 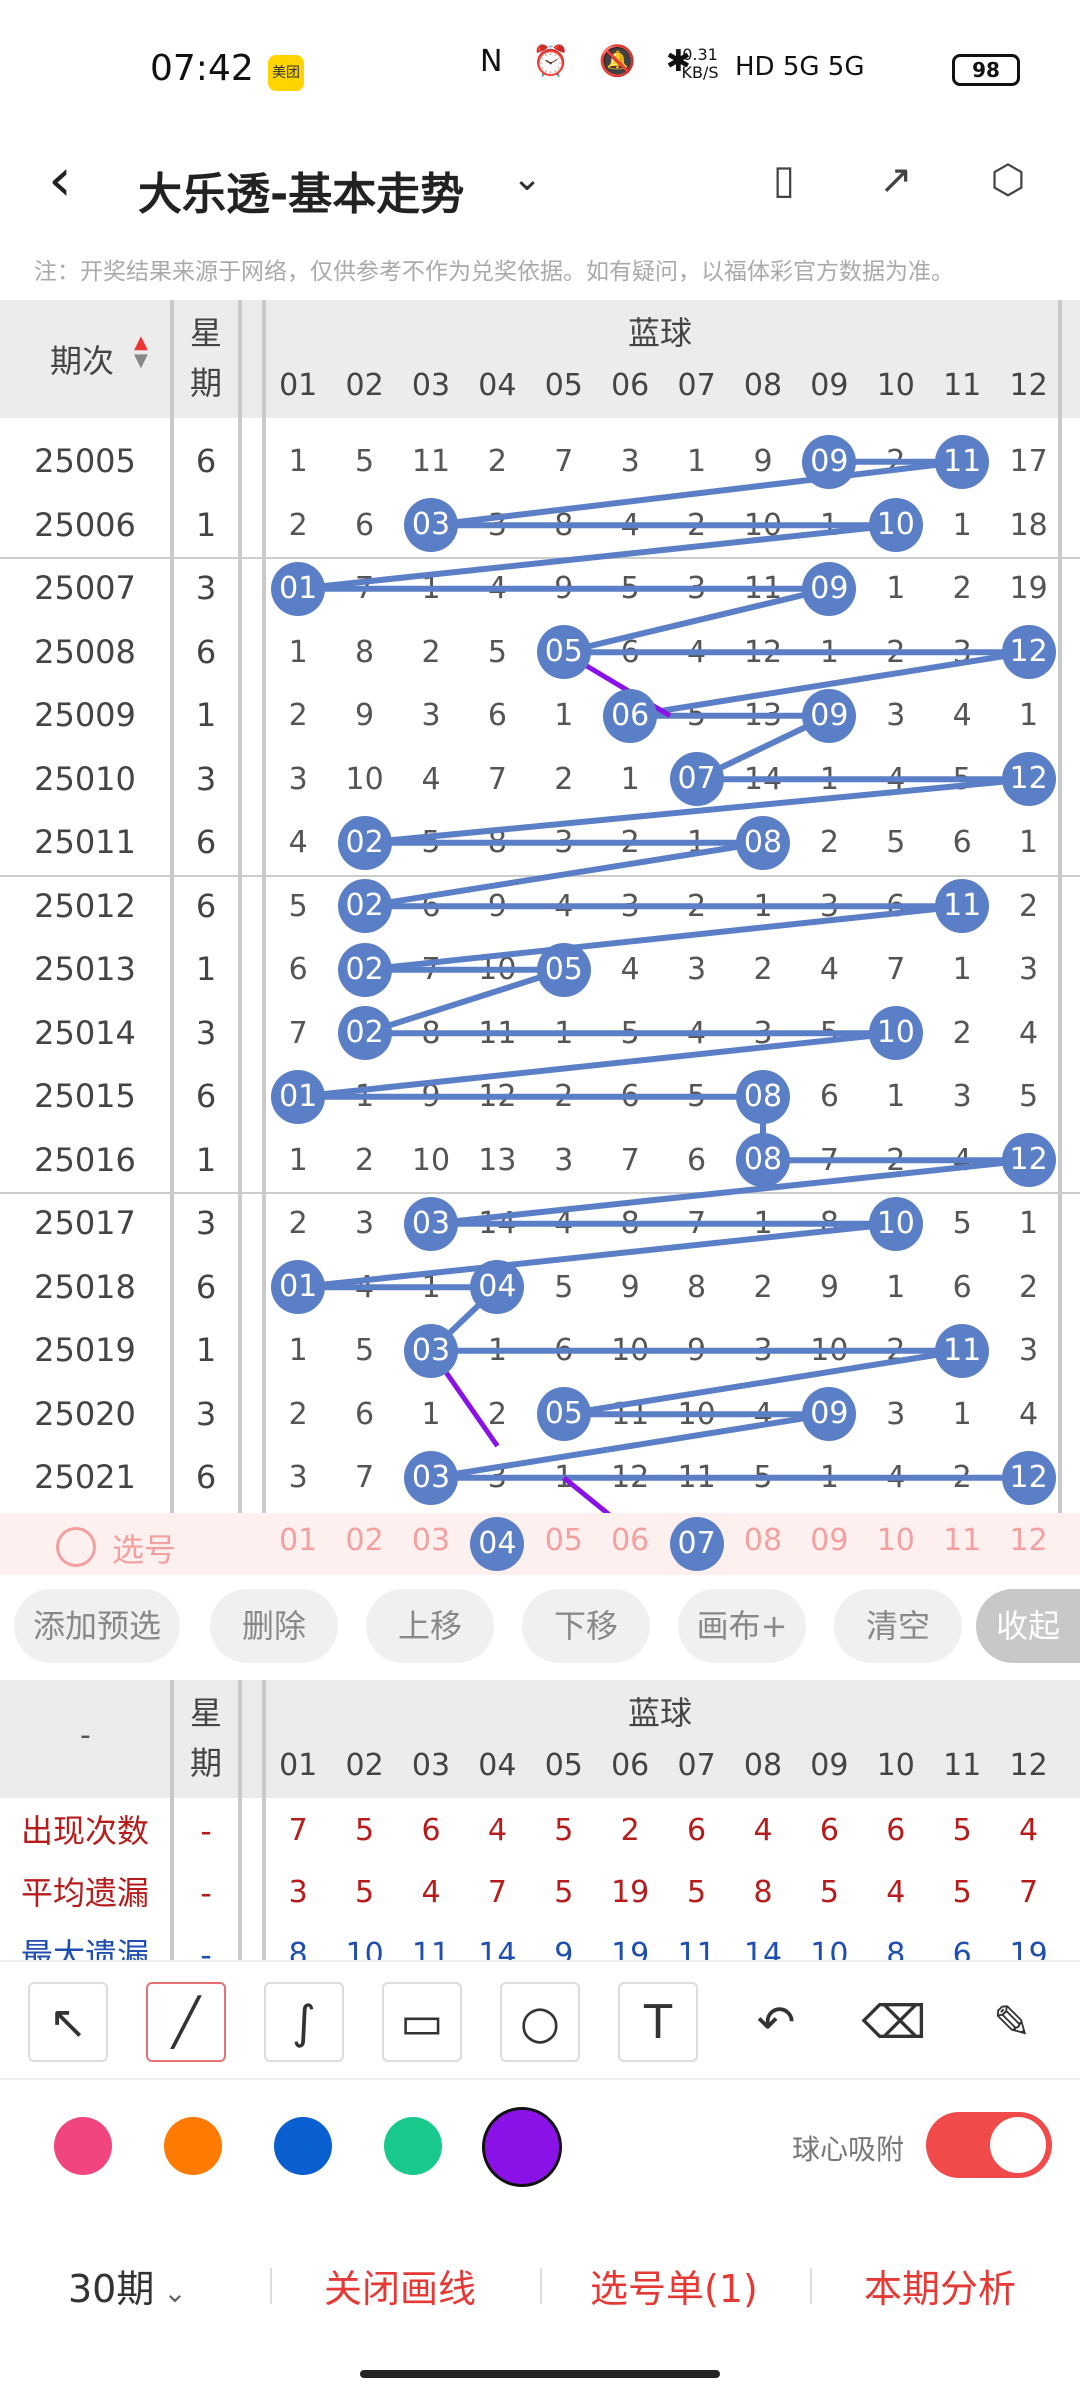 What do you see at coordinates (68, 2022) in the screenshot?
I see `arrow-tool-icon: ↖` at bounding box center [68, 2022].